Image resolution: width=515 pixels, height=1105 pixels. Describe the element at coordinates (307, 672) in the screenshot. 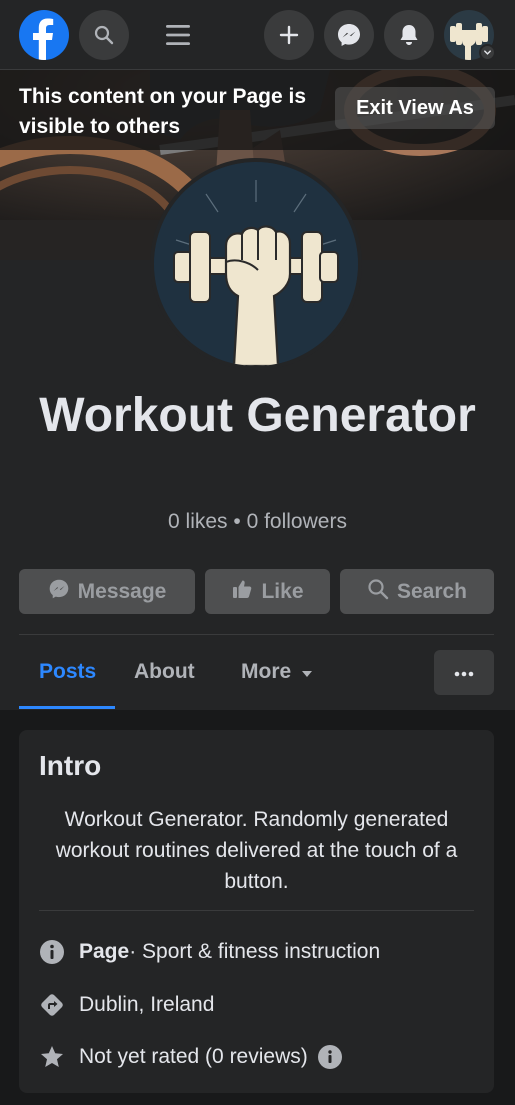

I see `caret-down-icon` at that location.